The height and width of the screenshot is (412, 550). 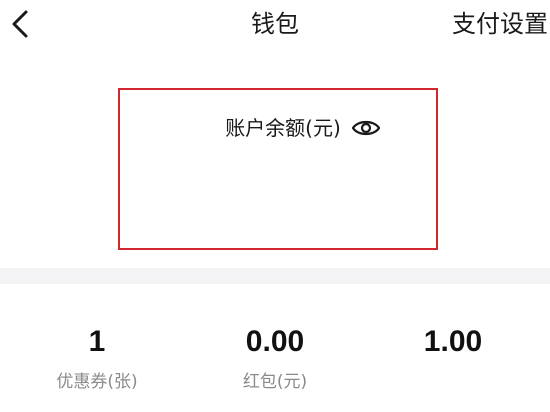 I want to click on stat-coupons: 1 优惠券(张), so click(x=97, y=357).